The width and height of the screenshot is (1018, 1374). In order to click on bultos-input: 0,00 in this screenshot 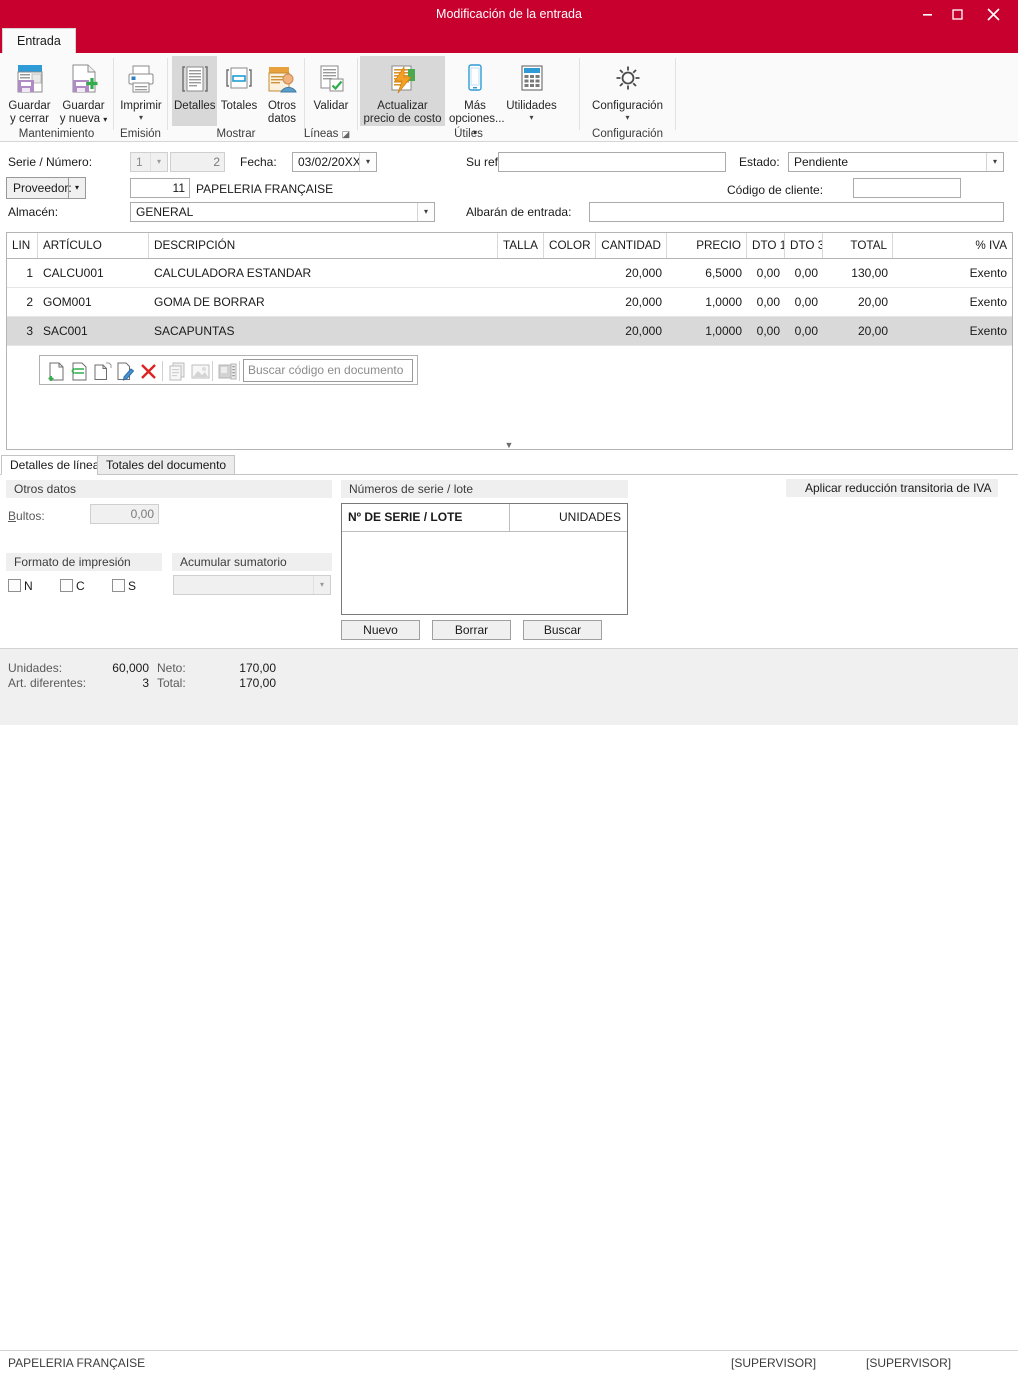, I will do `click(124, 514)`.